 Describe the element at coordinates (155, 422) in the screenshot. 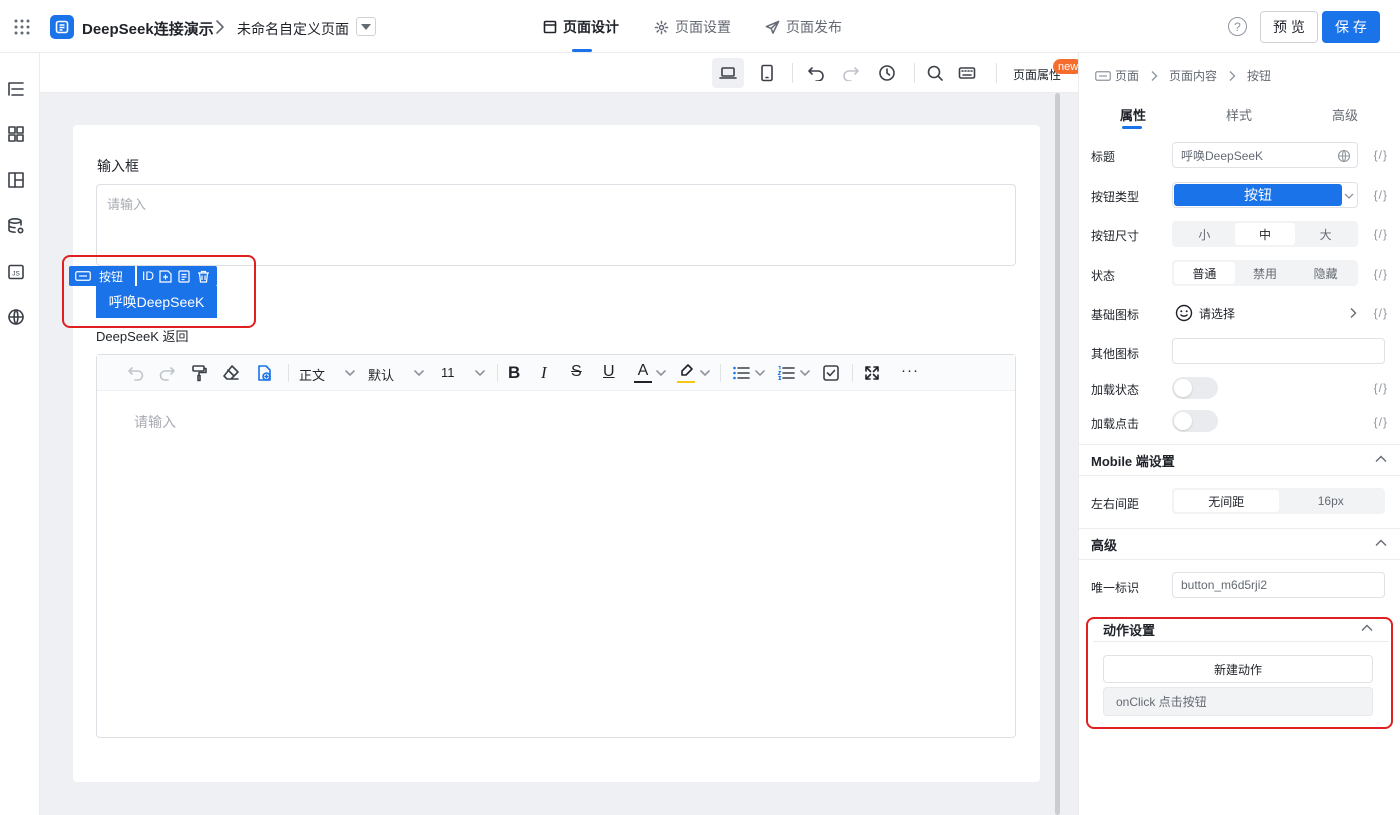

I see `editor-placeholder: 请输入` at that location.